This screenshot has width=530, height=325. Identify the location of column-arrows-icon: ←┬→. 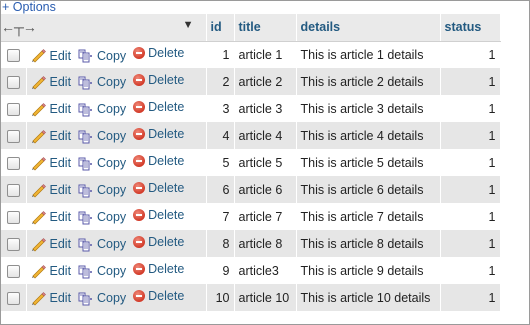
(19, 27).